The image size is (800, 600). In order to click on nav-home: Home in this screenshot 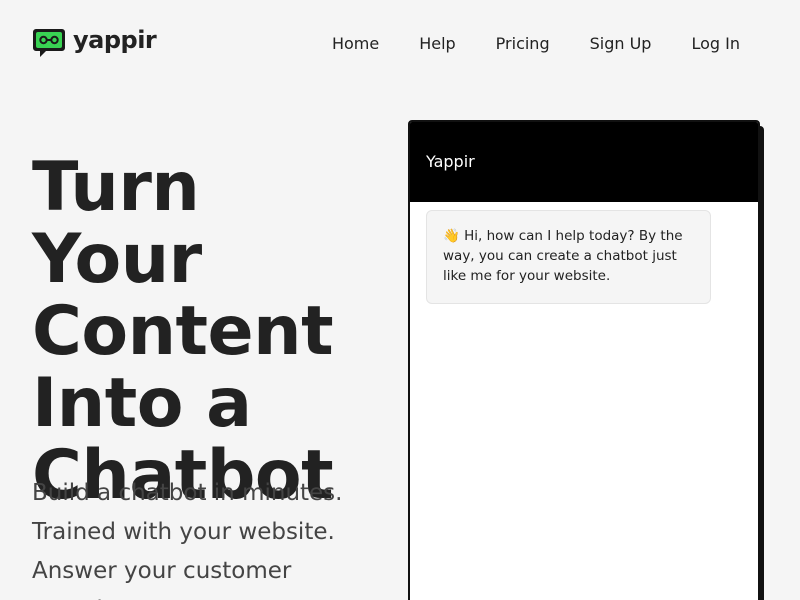, I will do `click(355, 44)`.